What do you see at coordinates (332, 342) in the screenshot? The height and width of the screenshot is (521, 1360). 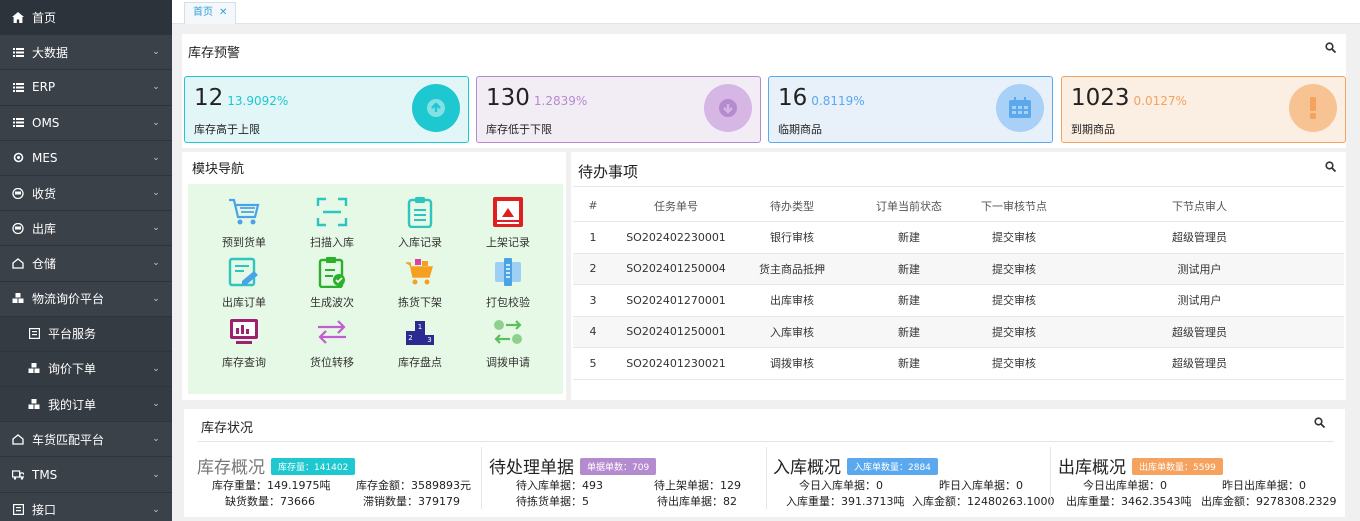 I see `module-location-transfer: 货位转移` at bounding box center [332, 342].